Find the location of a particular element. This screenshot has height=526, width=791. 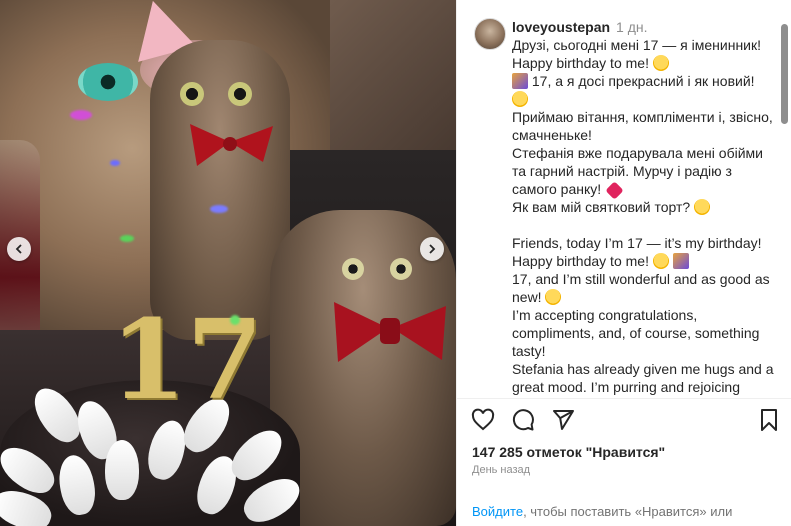

post-time: 1 дн. is located at coordinates (631, 27).